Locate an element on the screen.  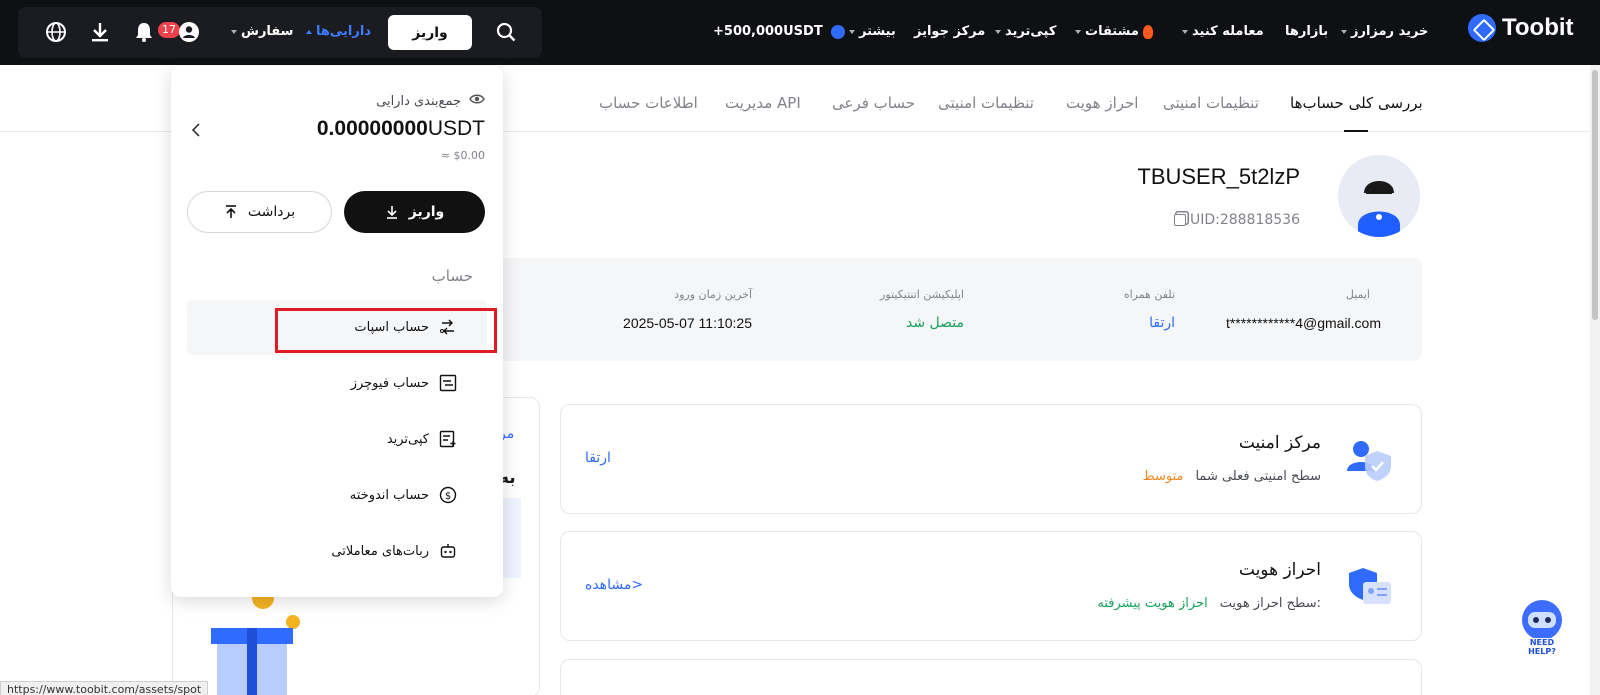
brand-logo: Toobit is located at coordinates (1521, 28).